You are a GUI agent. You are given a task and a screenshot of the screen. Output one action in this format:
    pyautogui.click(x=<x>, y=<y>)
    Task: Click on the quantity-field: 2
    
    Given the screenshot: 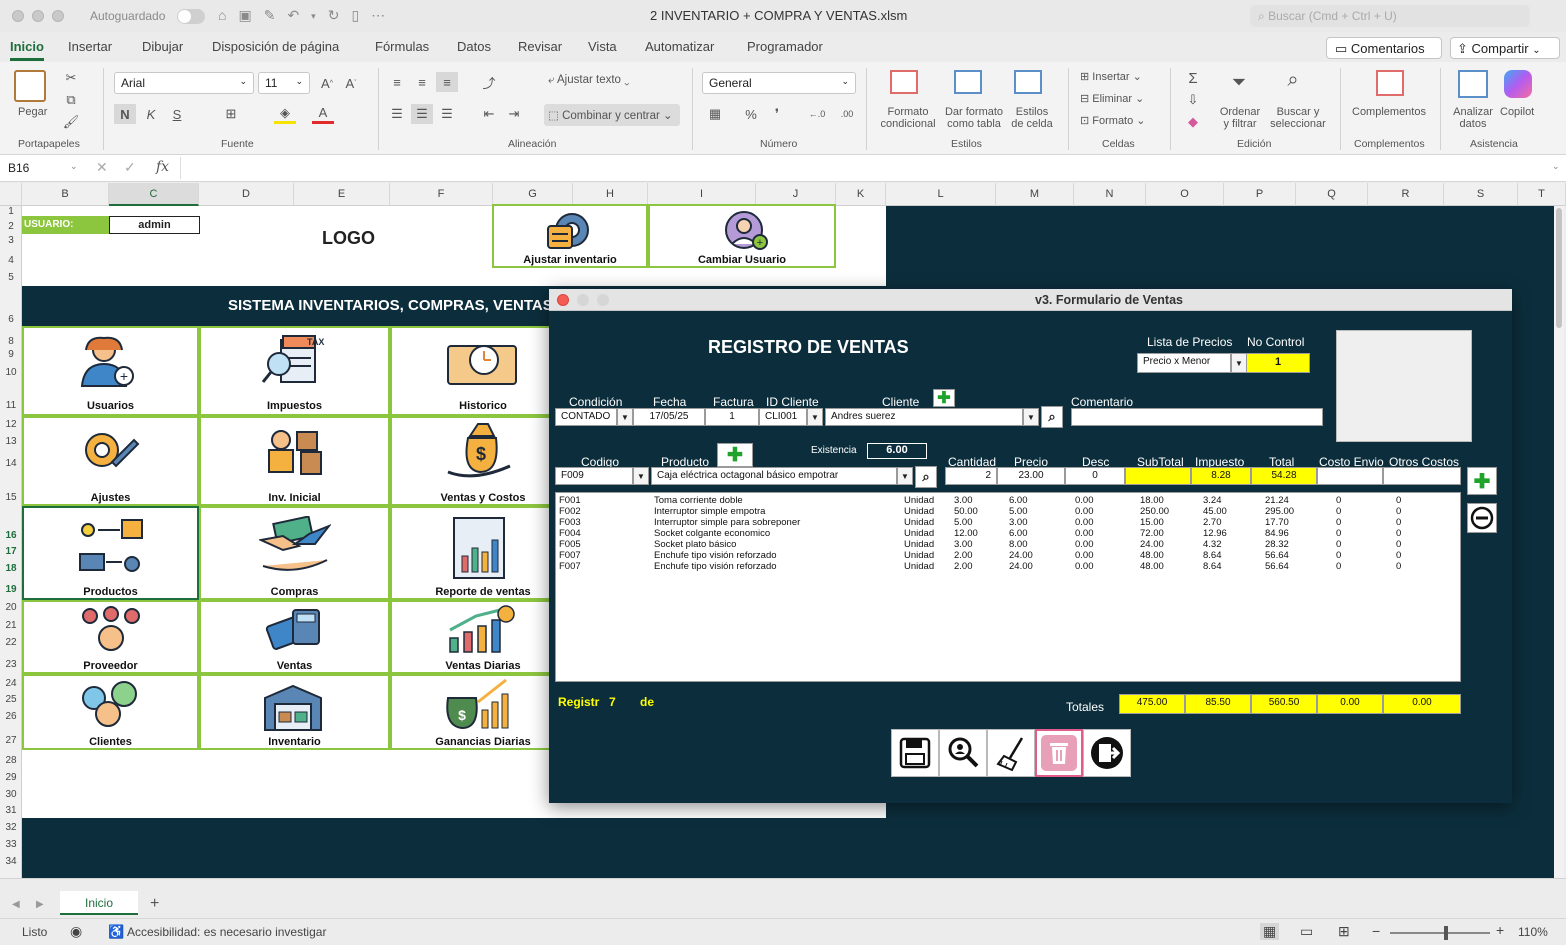 What is the action you would take?
    pyautogui.click(x=971, y=476)
    